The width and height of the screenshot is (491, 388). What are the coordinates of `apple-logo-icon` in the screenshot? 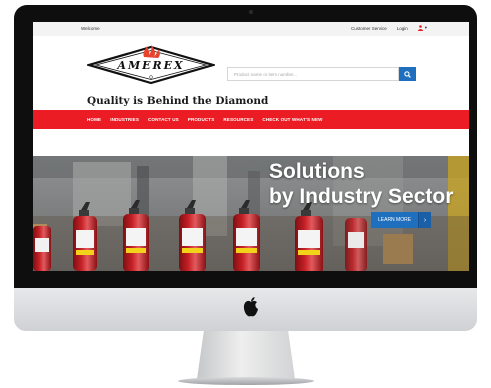 It's located at (250, 307).